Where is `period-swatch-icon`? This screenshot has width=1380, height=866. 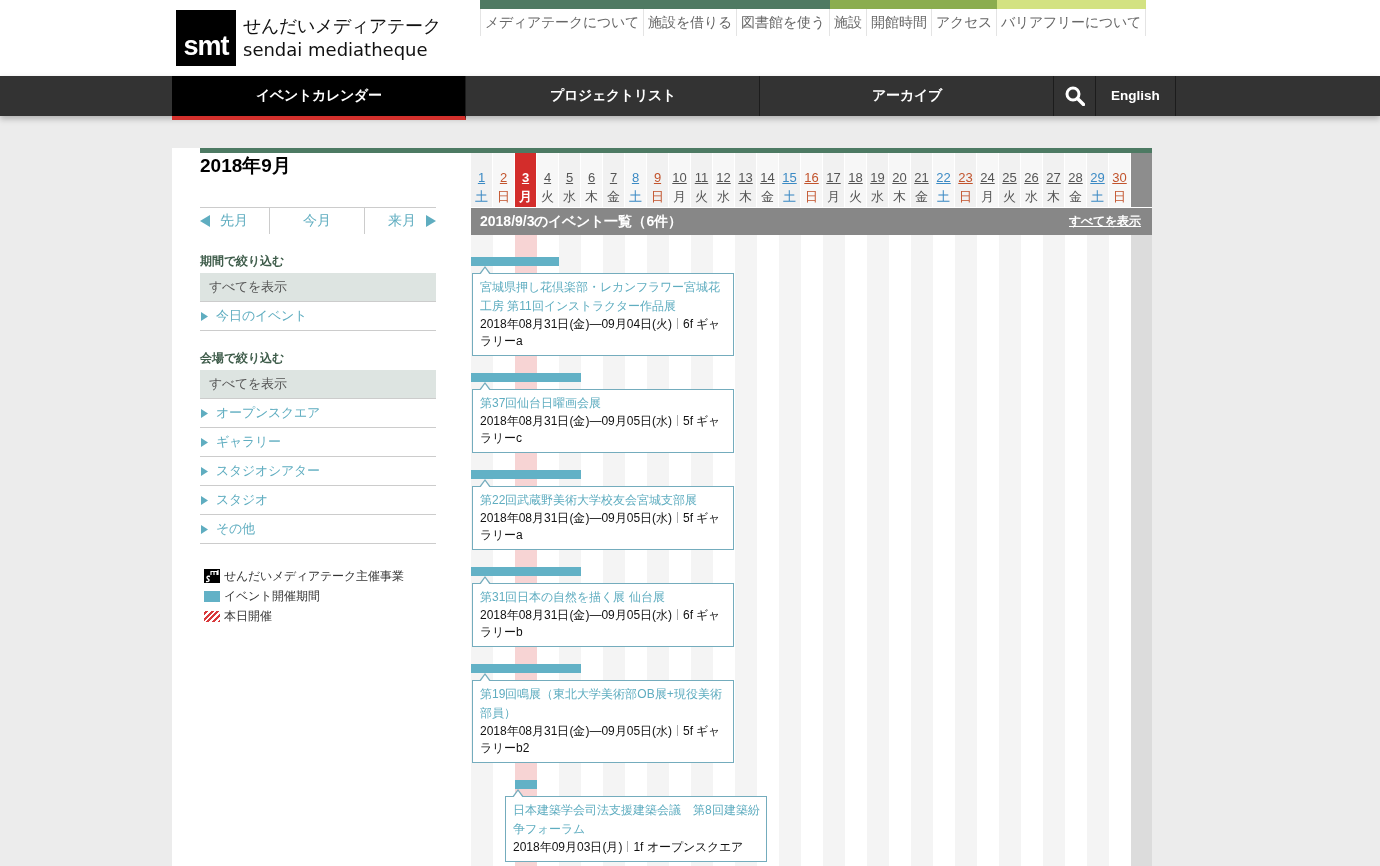 period-swatch-icon is located at coordinates (212, 596).